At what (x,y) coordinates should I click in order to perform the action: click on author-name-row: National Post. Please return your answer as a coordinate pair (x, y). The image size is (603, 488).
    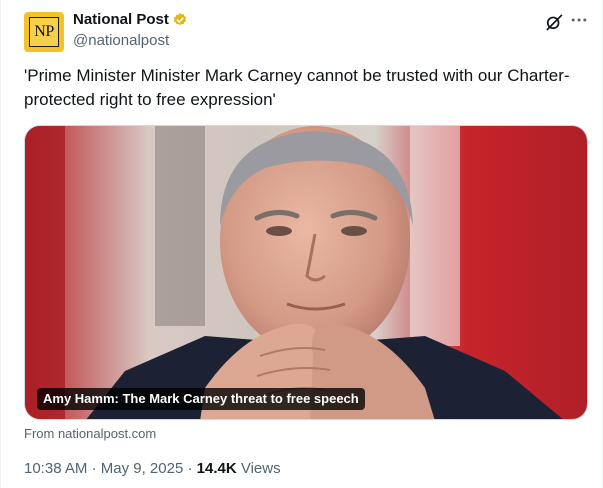
    Looking at the image, I should click on (130, 19).